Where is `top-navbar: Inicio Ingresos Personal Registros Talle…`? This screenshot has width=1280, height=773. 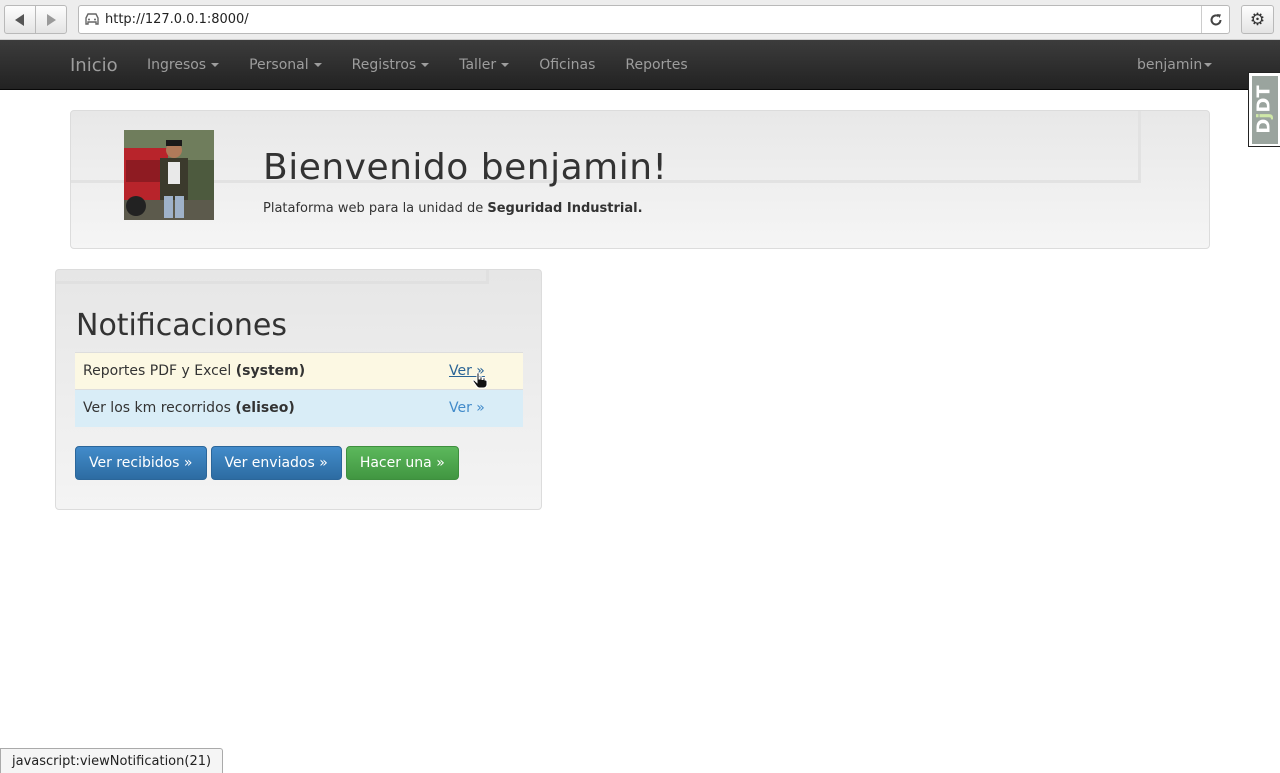 top-navbar: Inicio Ingresos Personal Registros Talle… is located at coordinates (640, 65).